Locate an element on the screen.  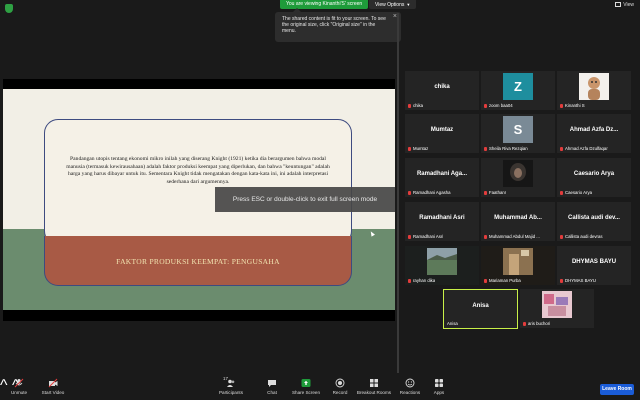
participant-name: Ramadhani Asri is located at coordinates (428, 236).